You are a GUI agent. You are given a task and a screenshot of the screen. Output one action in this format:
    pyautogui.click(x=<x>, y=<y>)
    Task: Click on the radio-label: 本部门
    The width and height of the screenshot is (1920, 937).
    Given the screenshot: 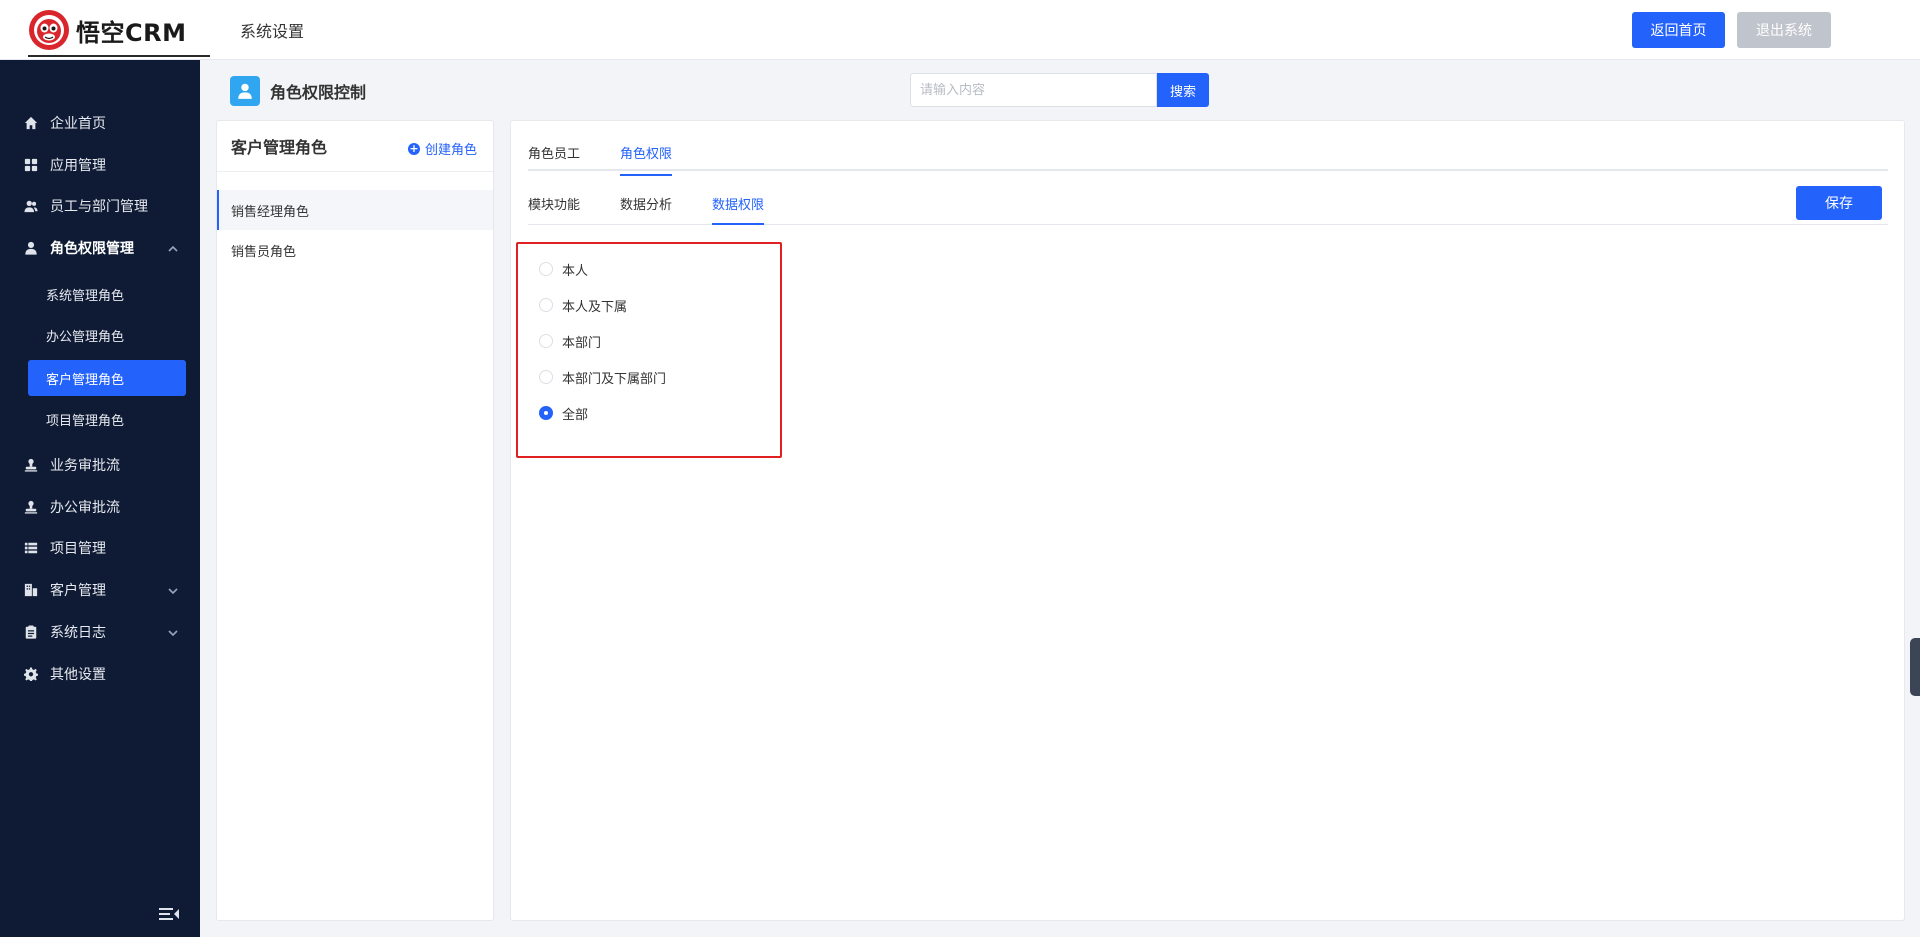 What is the action you would take?
    pyautogui.click(x=582, y=343)
    